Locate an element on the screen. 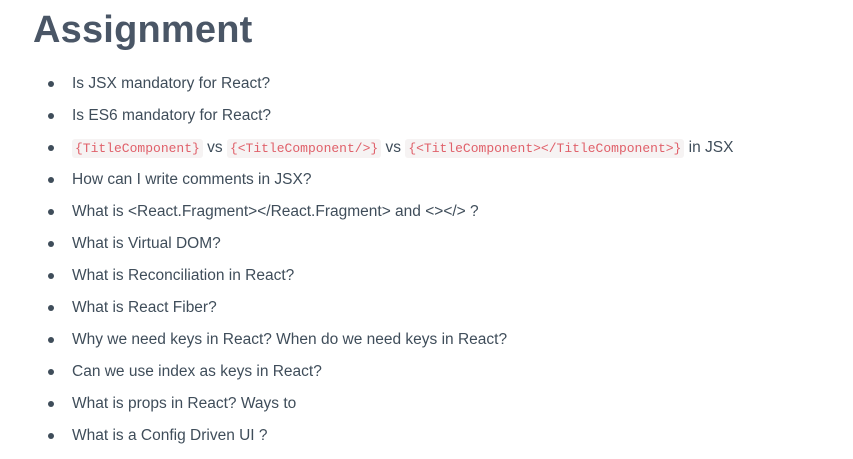  page-title: Assignment is located at coordinates (143, 30).